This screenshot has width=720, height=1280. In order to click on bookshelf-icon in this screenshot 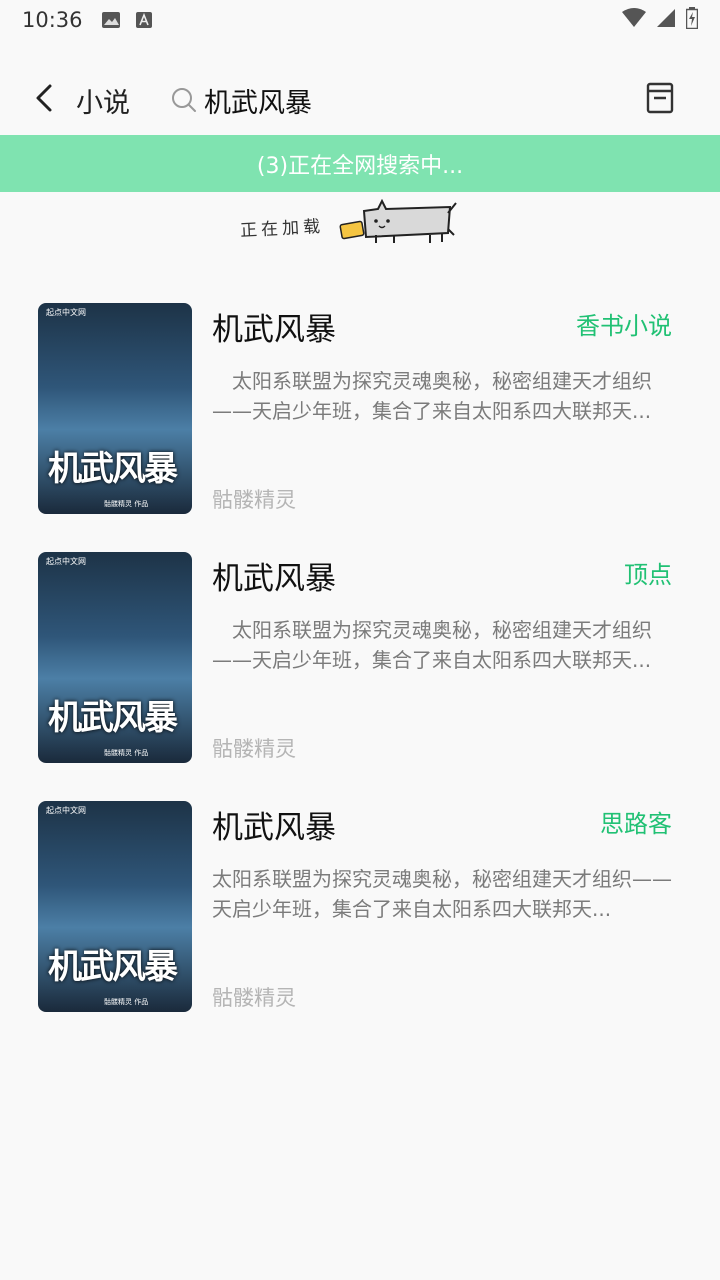, I will do `click(660, 100)`.